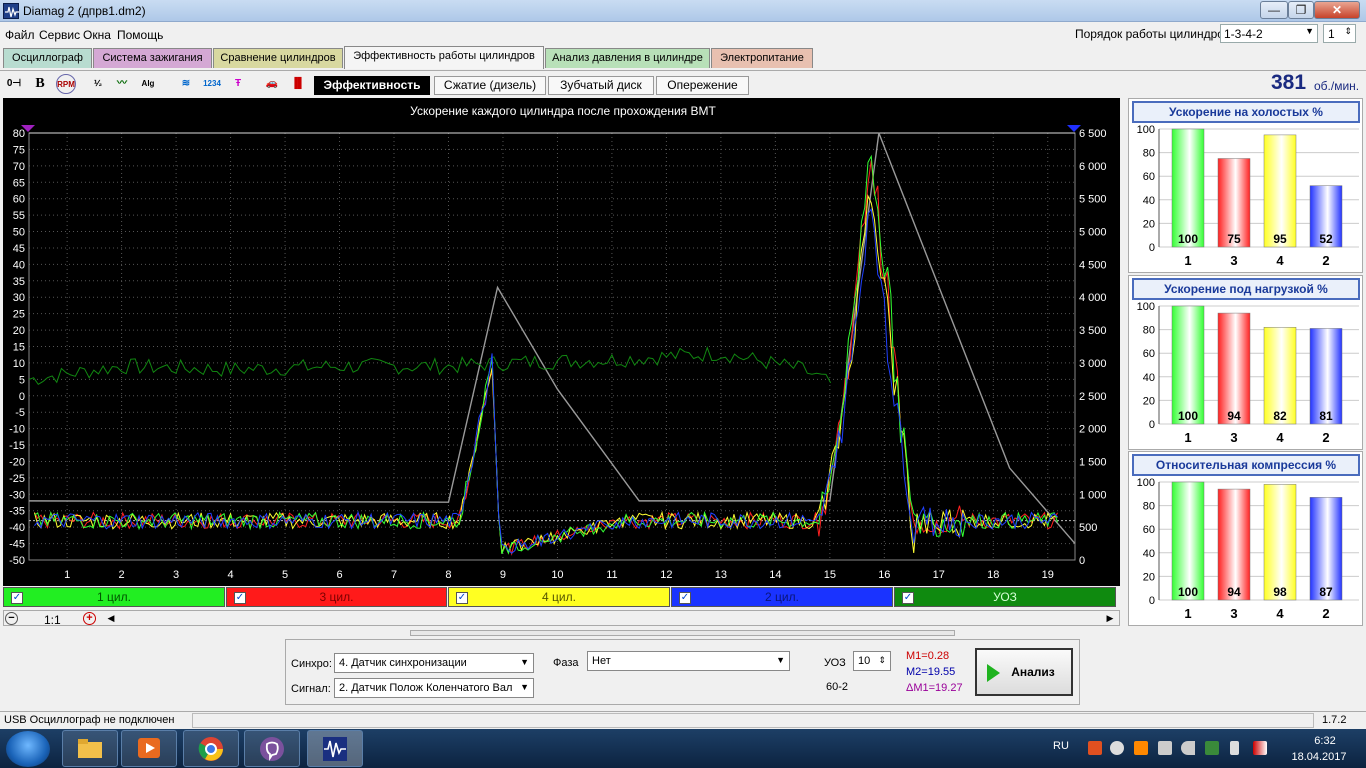  What do you see at coordinates (66, 84) in the screenshot?
I see `rpm-gauge-icon: RPM` at bounding box center [66, 84].